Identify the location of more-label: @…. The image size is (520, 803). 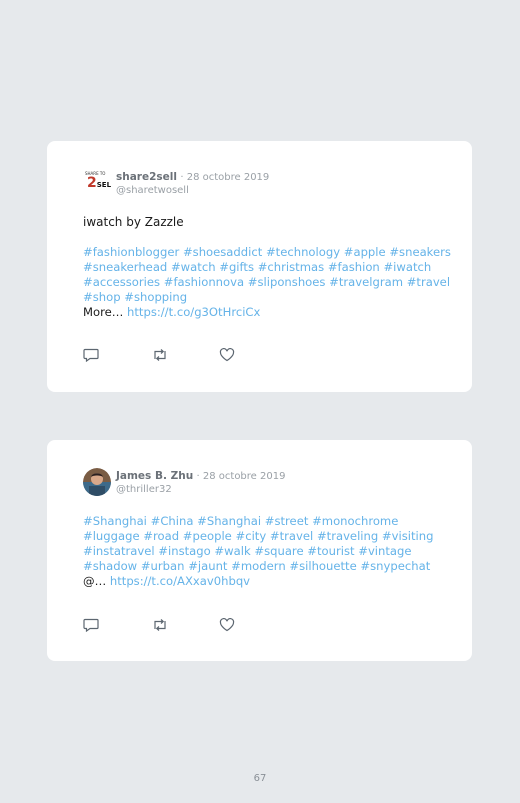
(95, 581).